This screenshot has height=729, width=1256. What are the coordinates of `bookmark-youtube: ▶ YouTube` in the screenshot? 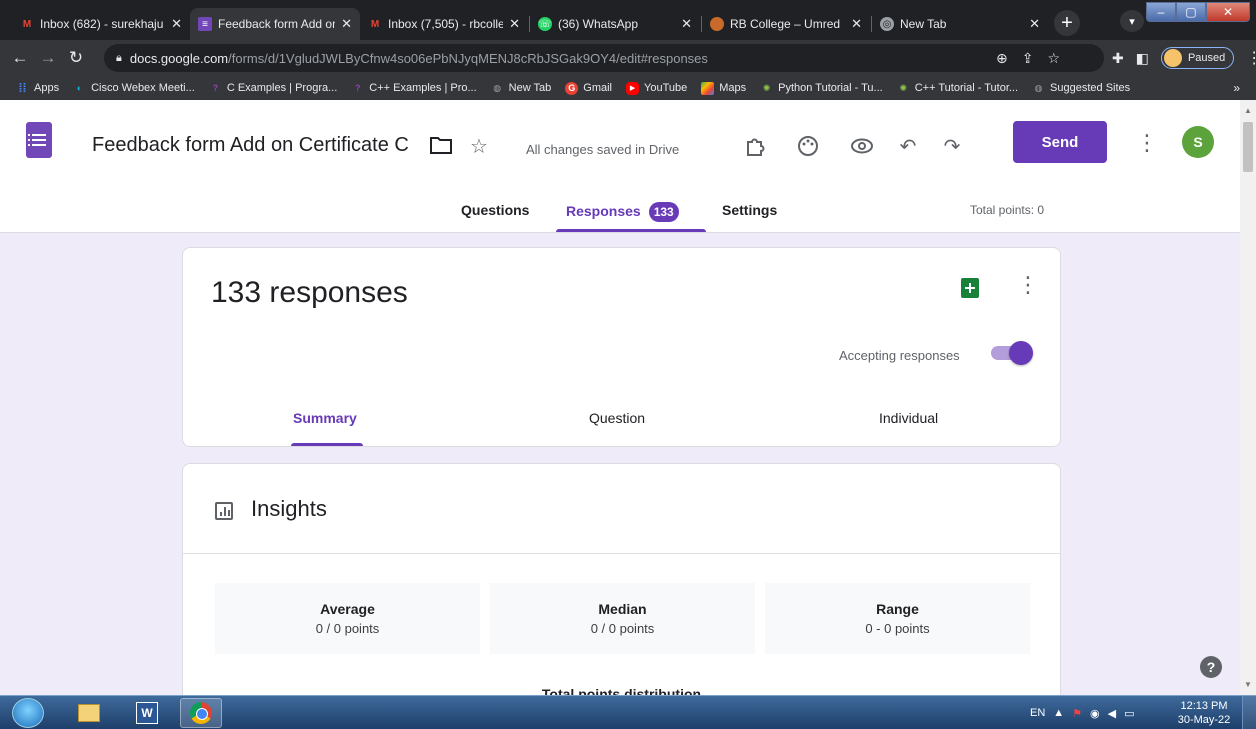 It's located at (656, 88).